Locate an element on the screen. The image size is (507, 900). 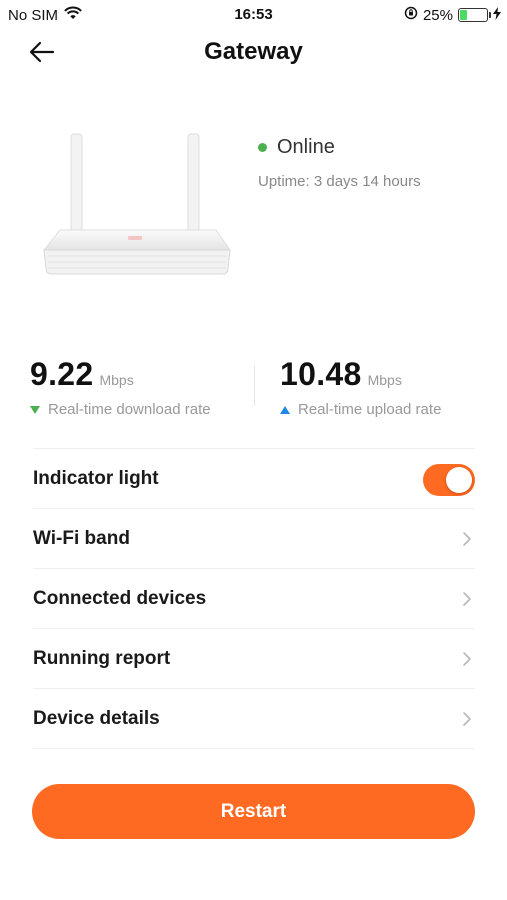
connected-devices-item: Connected devices is located at coordinates (254, 599).